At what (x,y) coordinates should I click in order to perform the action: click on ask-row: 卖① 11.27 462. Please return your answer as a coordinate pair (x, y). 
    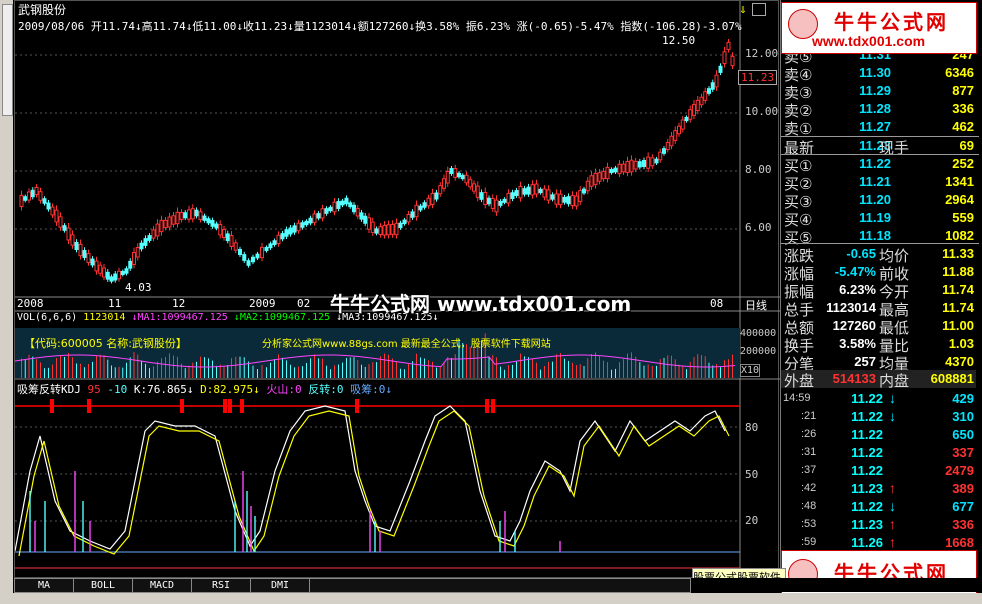
    Looking at the image, I should click on (878, 128).